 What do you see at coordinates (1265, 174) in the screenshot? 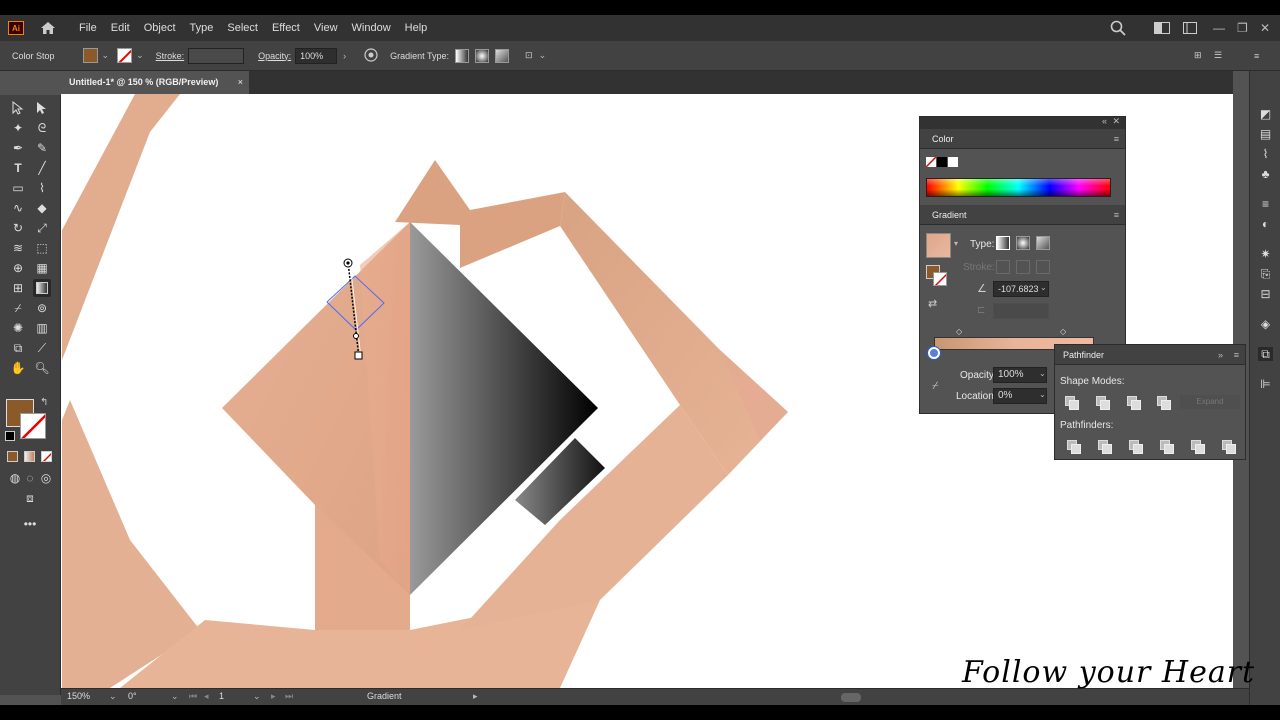
I see `symbols-panel-icon: ♣` at bounding box center [1265, 174].